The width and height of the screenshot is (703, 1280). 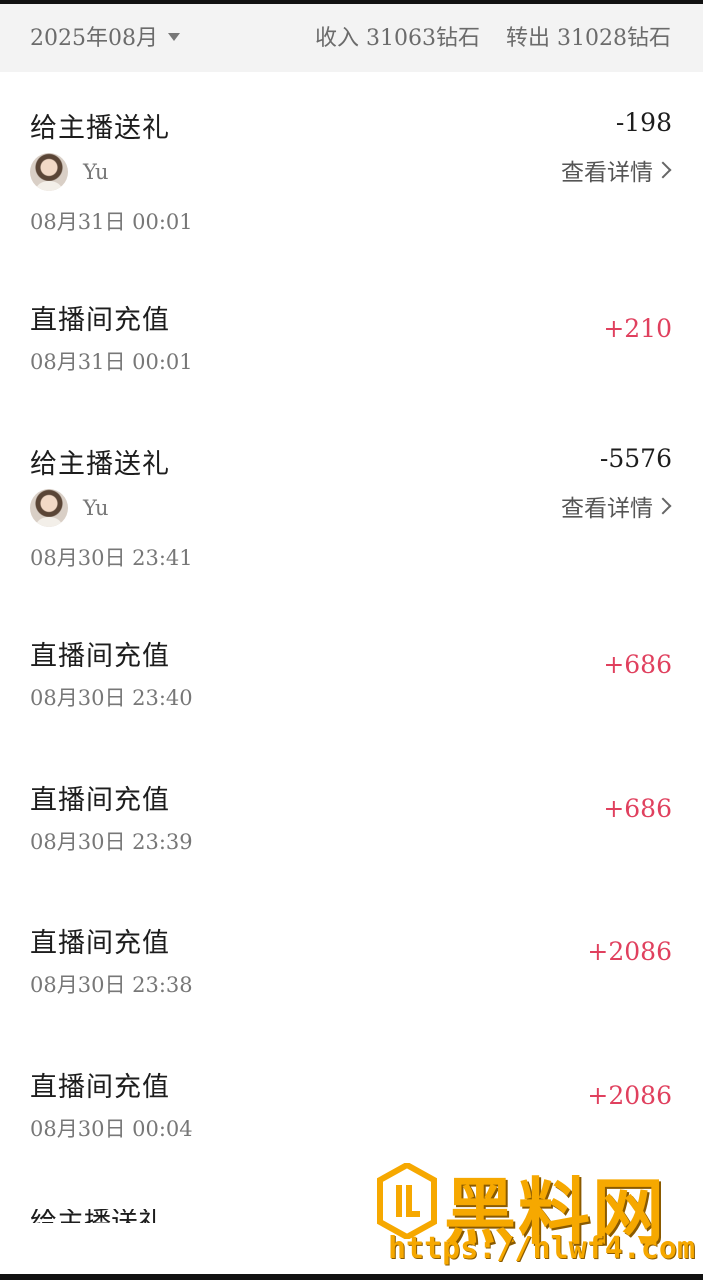 I want to click on summary-bar: 2025年08月 收入 31063钻石 转出 31028钻石, so click(x=351, y=38).